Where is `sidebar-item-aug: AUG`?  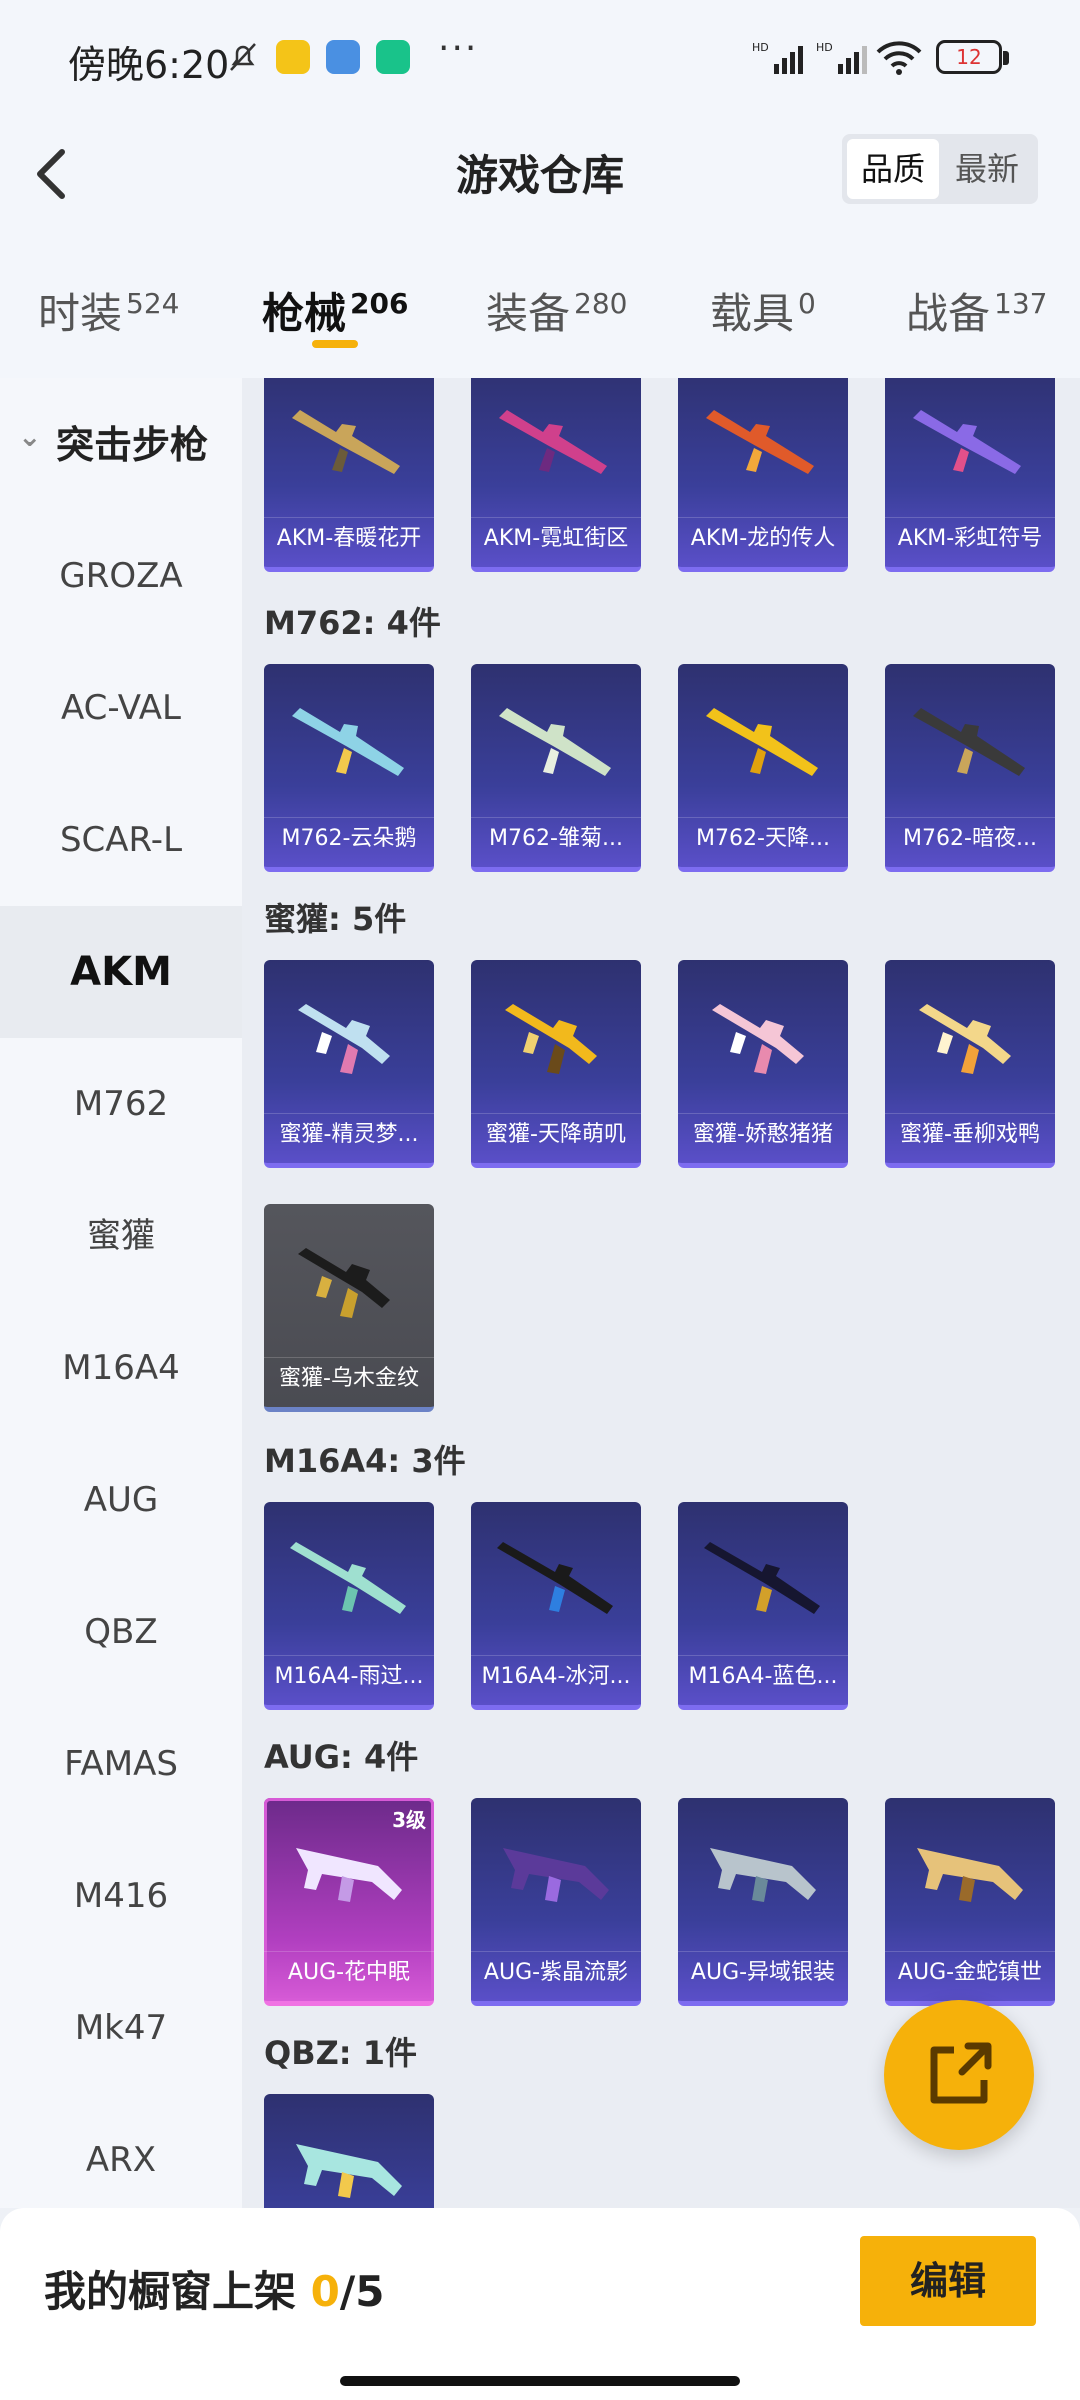
sidebar-item-aug: AUG is located at coordinates (121, 1500).